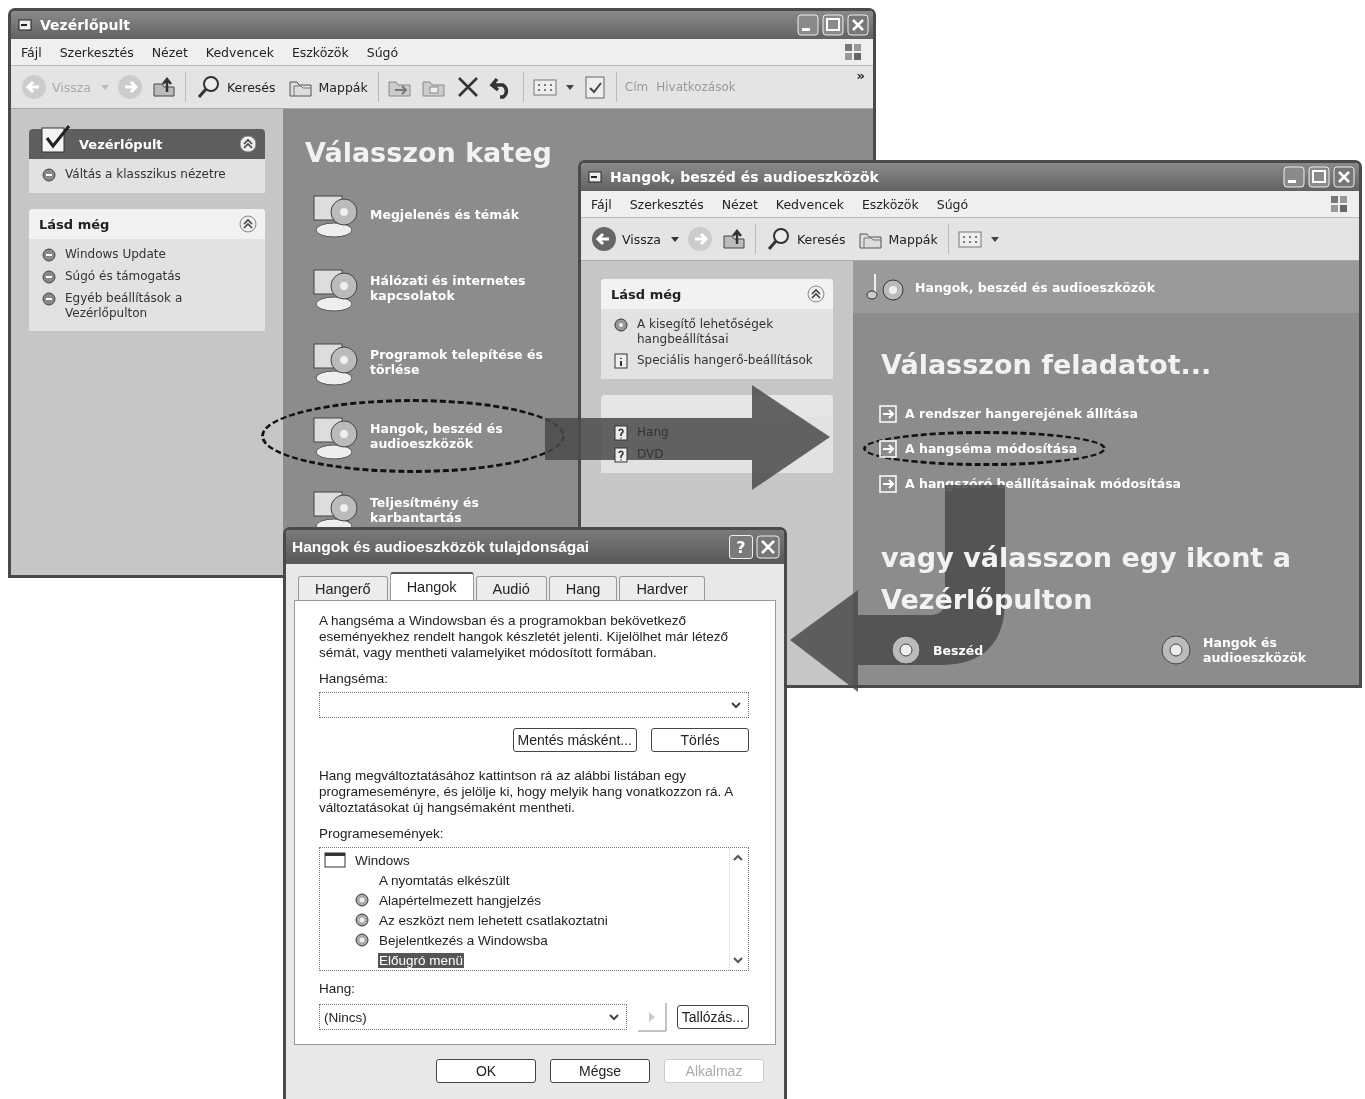  Describe the element at coordinates (741, 547) in the screenshot. I see `help-button: ?` at that location.